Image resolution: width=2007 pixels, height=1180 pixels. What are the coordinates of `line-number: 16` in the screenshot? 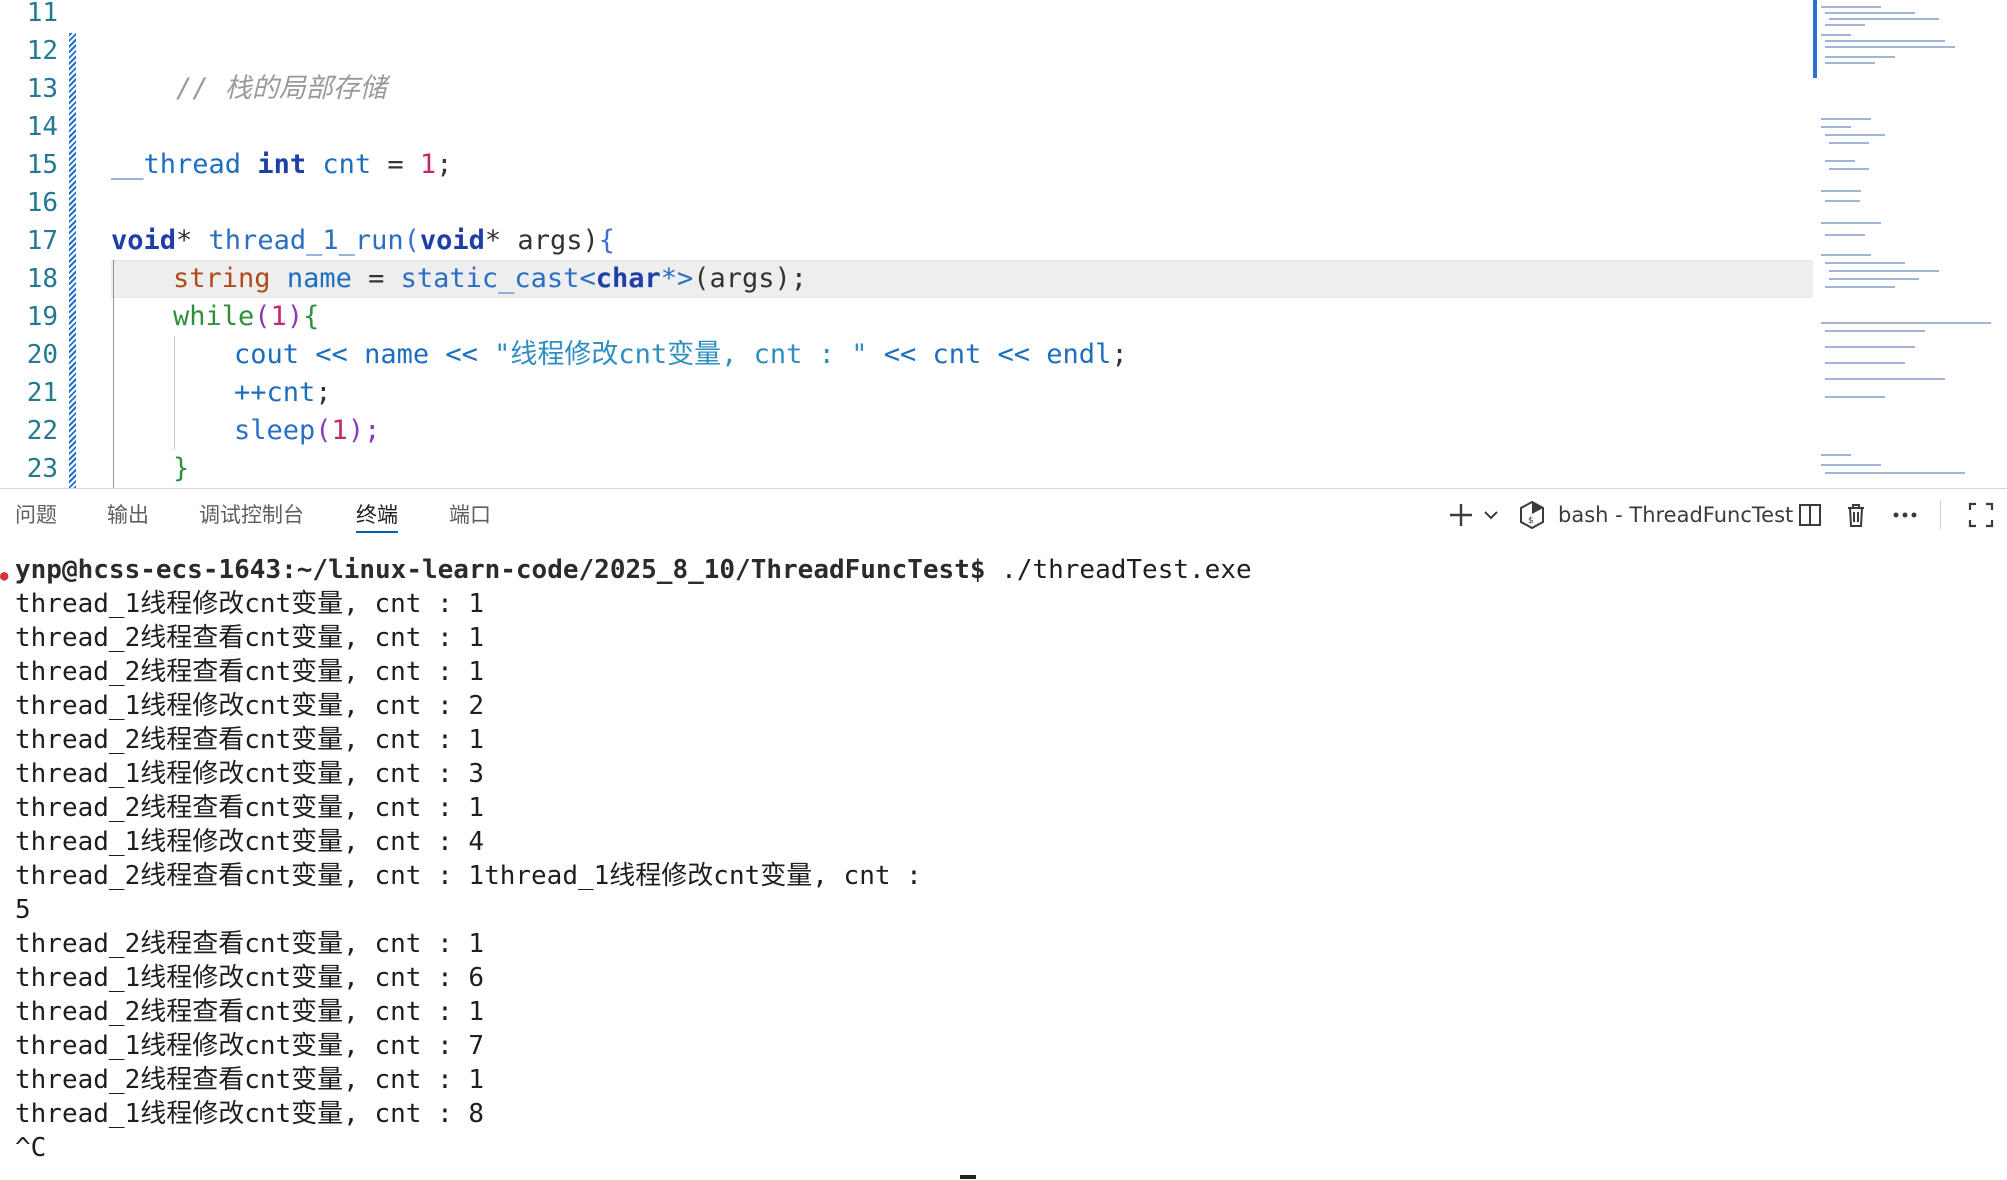 It's located at (42, 203).